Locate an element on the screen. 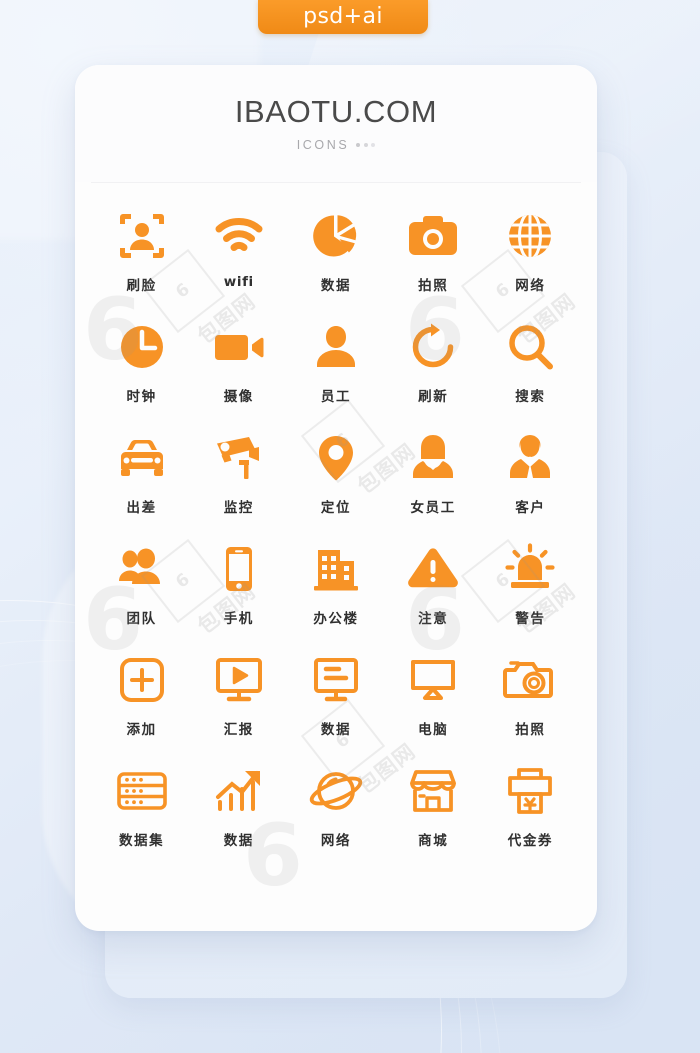 The image size is (700, 1053). icon-label: 时钟 is located at coordinates (141, 397).